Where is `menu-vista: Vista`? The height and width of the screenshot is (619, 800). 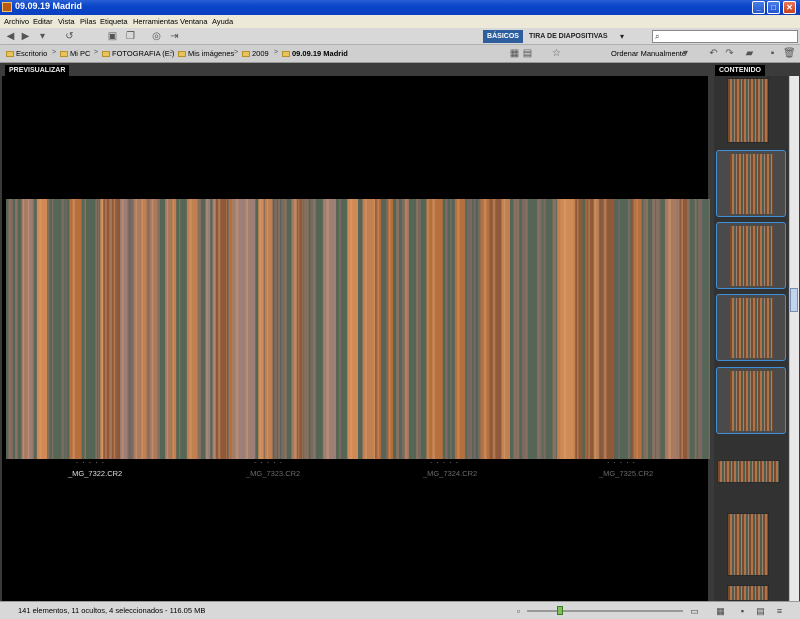 menu-vista: Vista is located at coordinates (66, 21).